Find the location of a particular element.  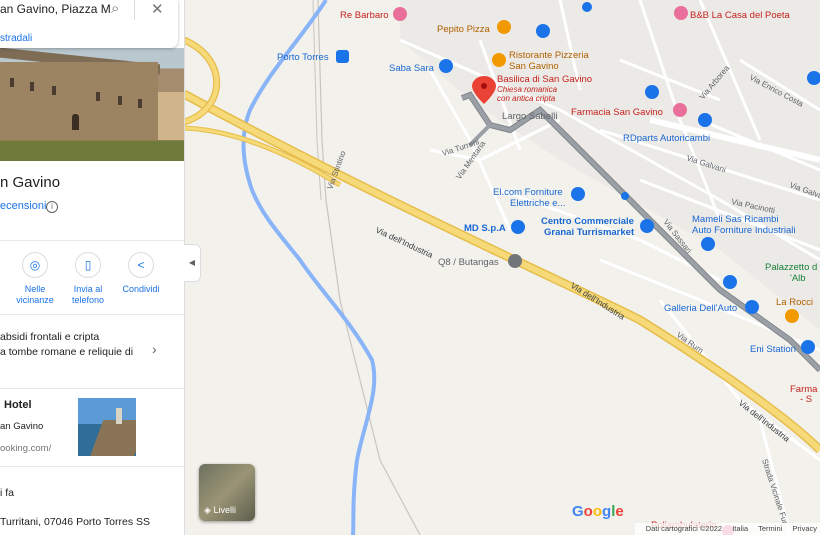

place-photo is located at coordinates (92, 104).